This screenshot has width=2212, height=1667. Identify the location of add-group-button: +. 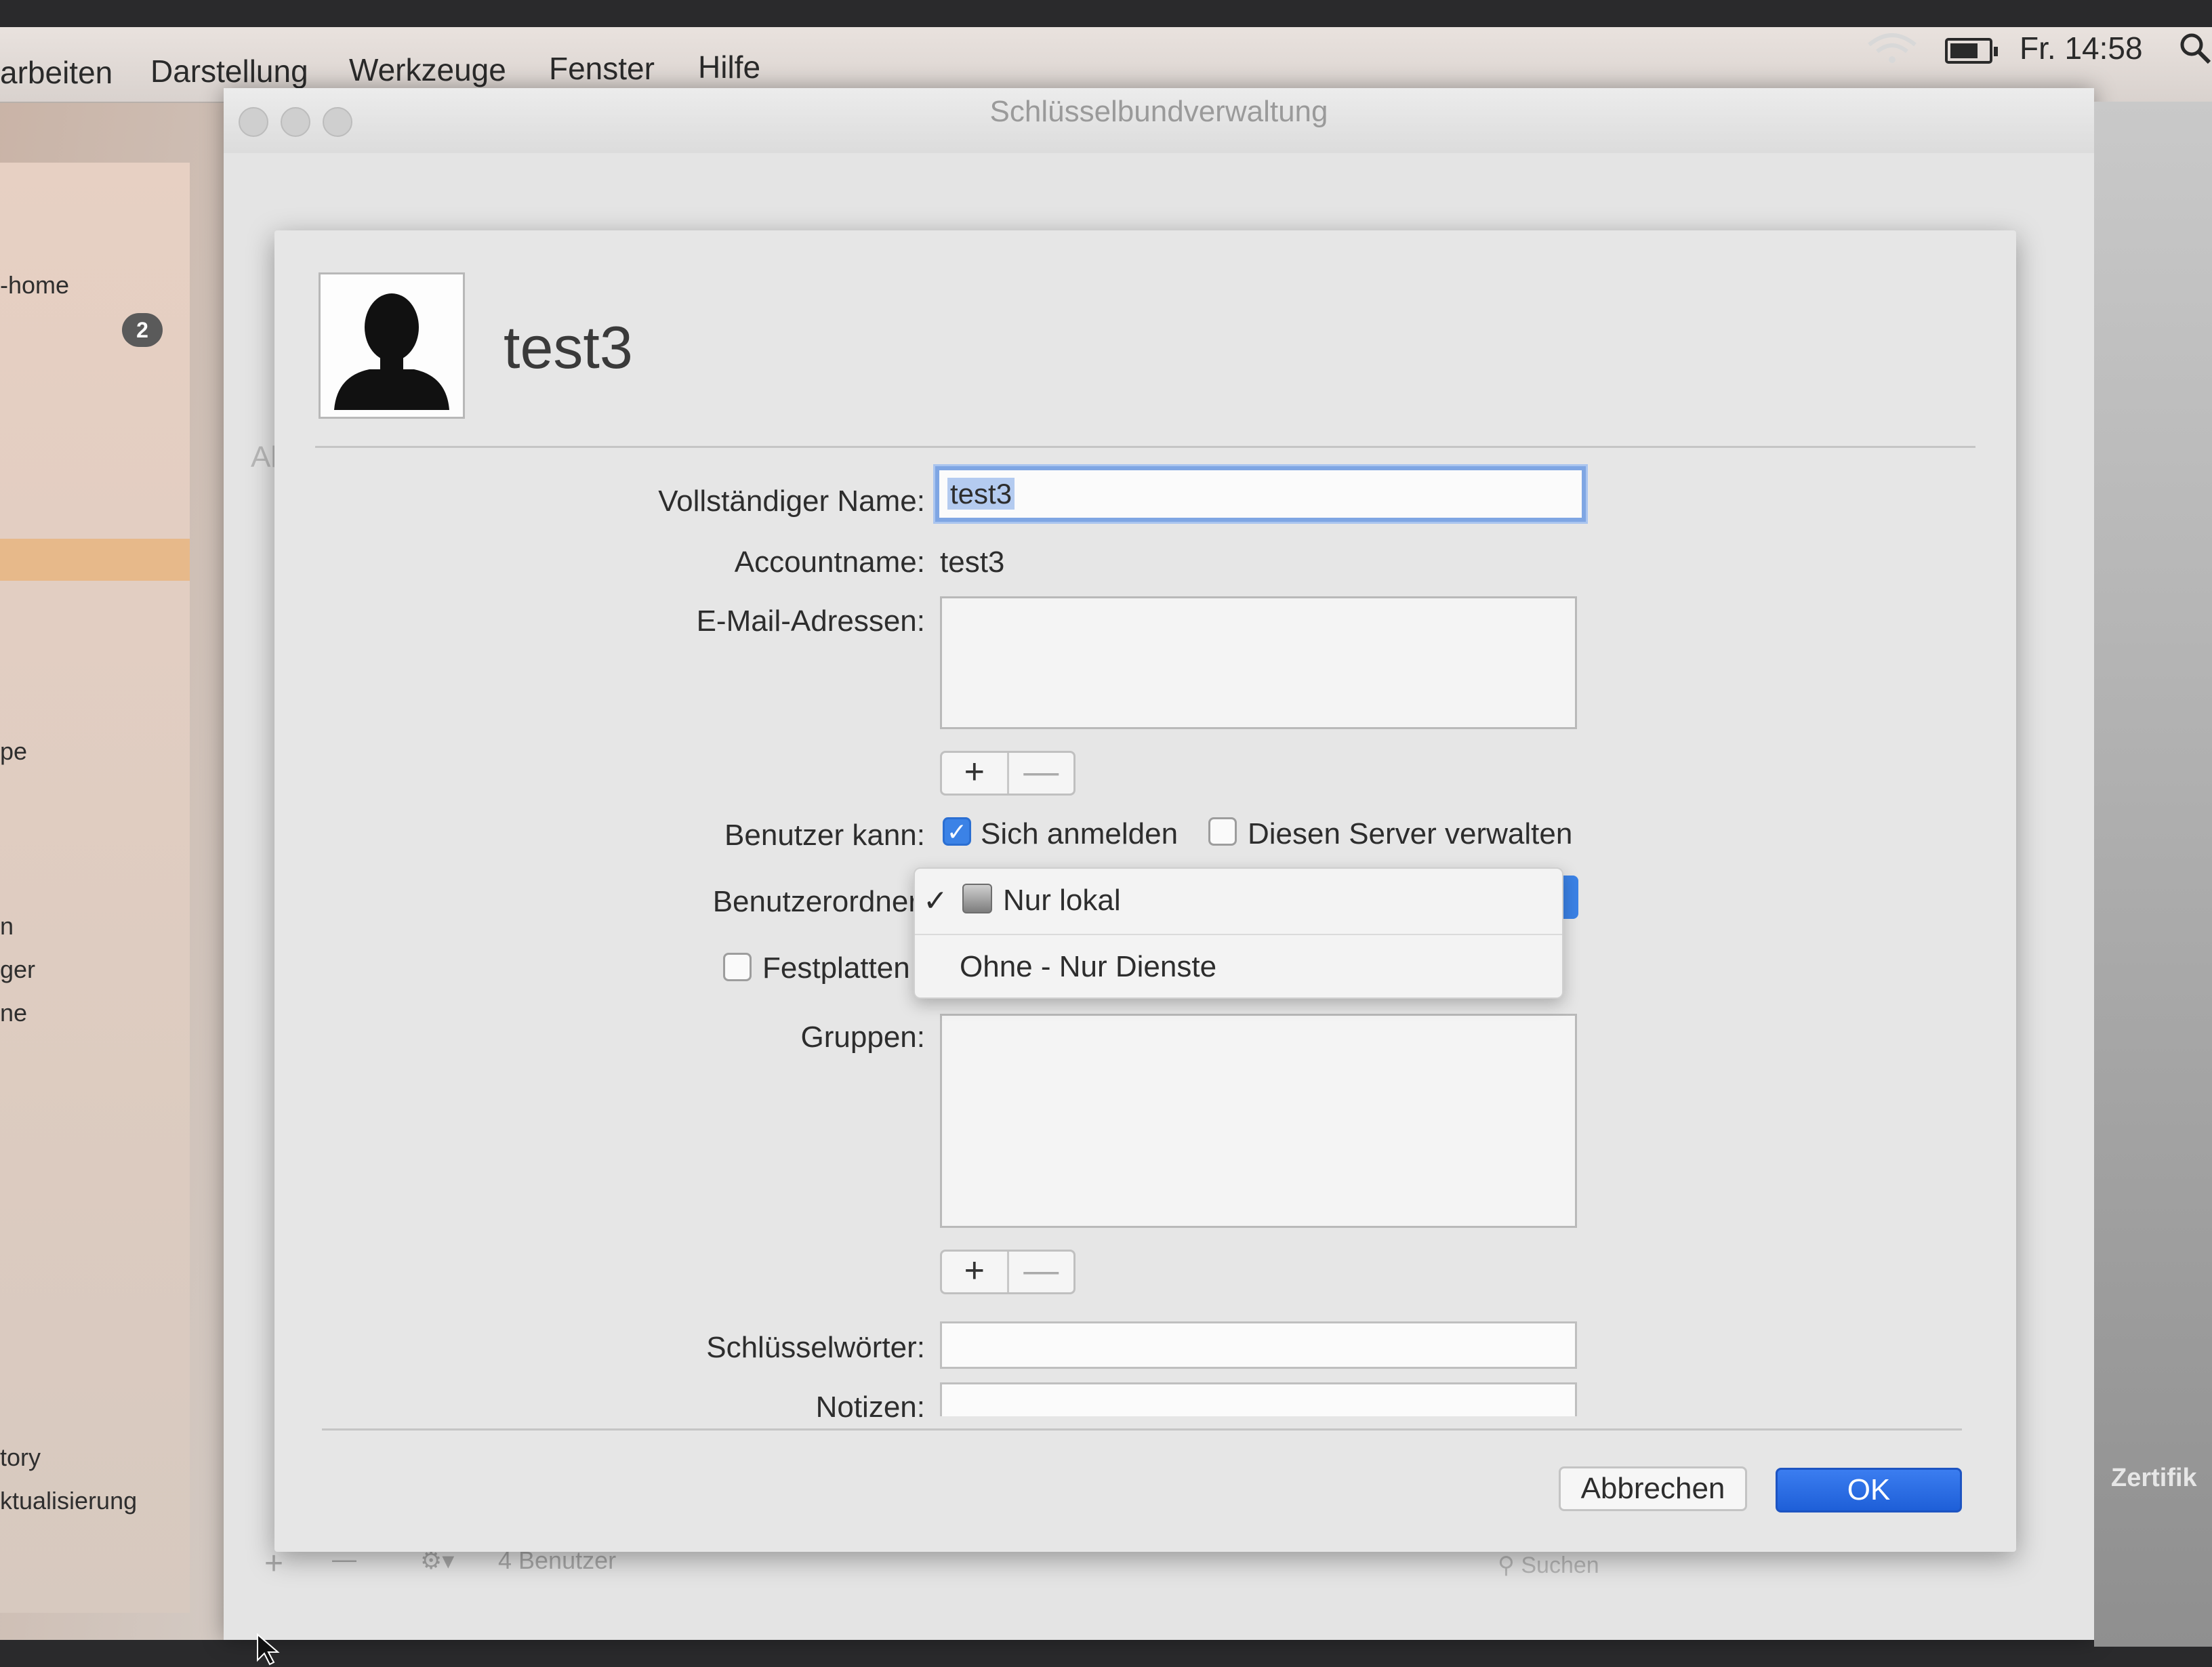
(975, 1272).